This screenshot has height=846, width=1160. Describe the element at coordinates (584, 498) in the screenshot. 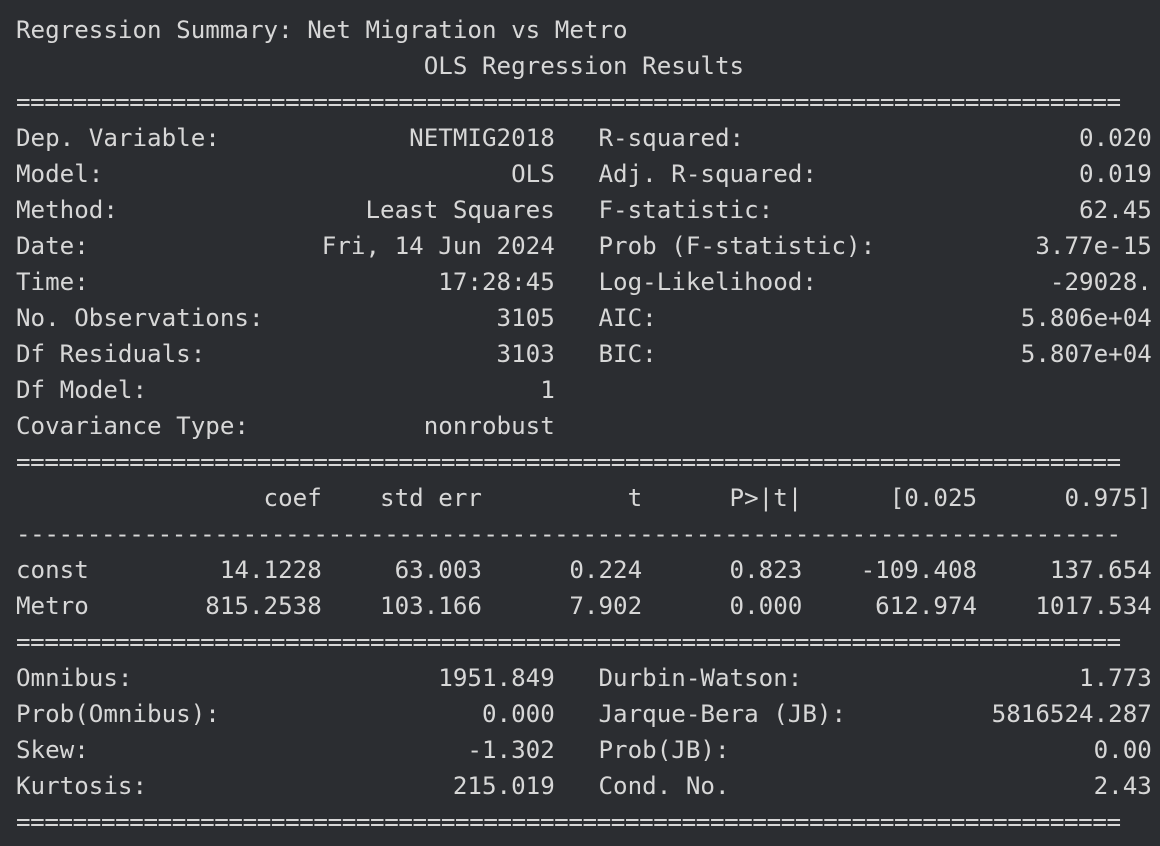

I see `coef-table-header: coef std err t P>|t| [0.025 0.975]` at that location.